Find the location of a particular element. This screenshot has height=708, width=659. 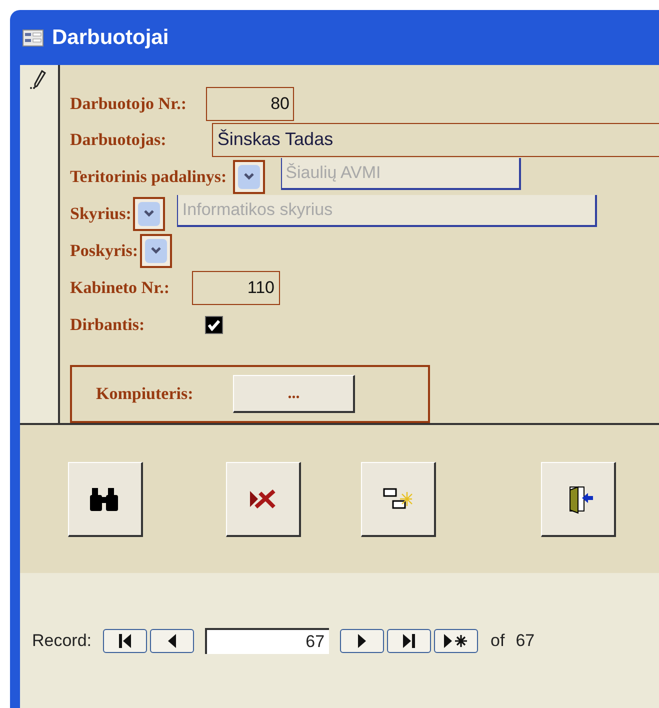

new-record-button is located at coordinates (456, 640).